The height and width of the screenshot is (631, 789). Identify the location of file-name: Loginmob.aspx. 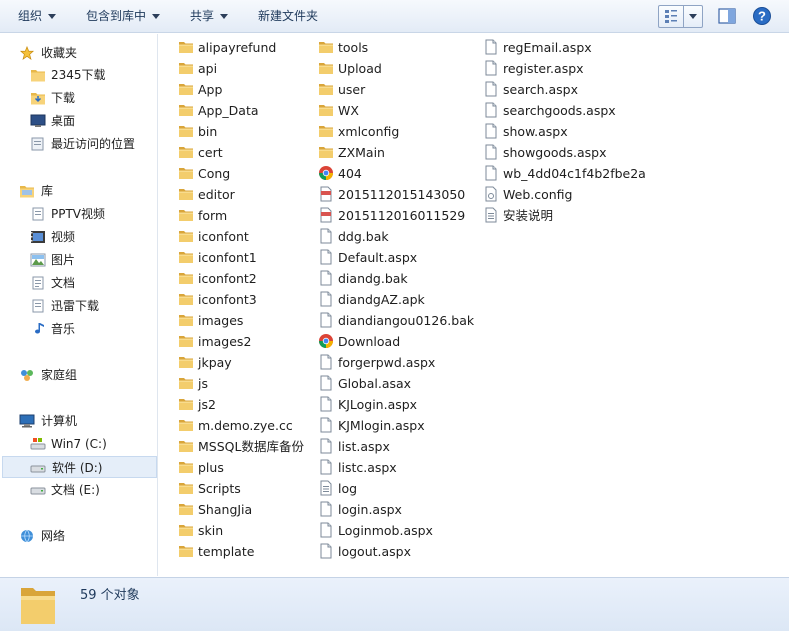
(385, 530).